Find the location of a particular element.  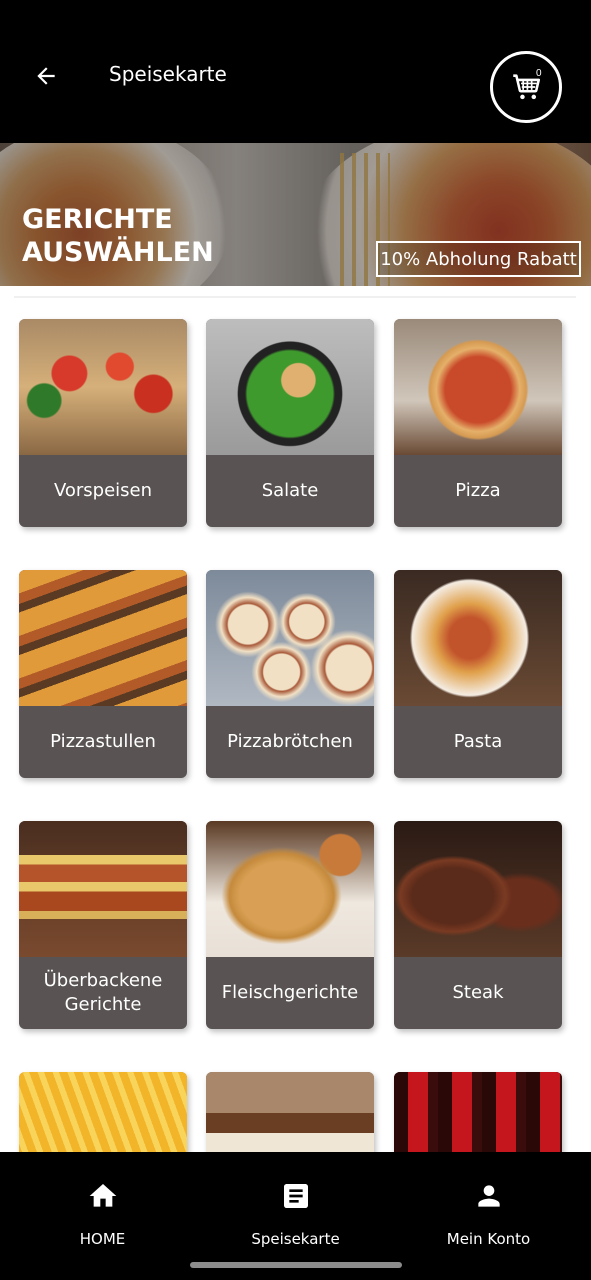

category-label: Fleischgerichte is located at coordinates (290, 992).